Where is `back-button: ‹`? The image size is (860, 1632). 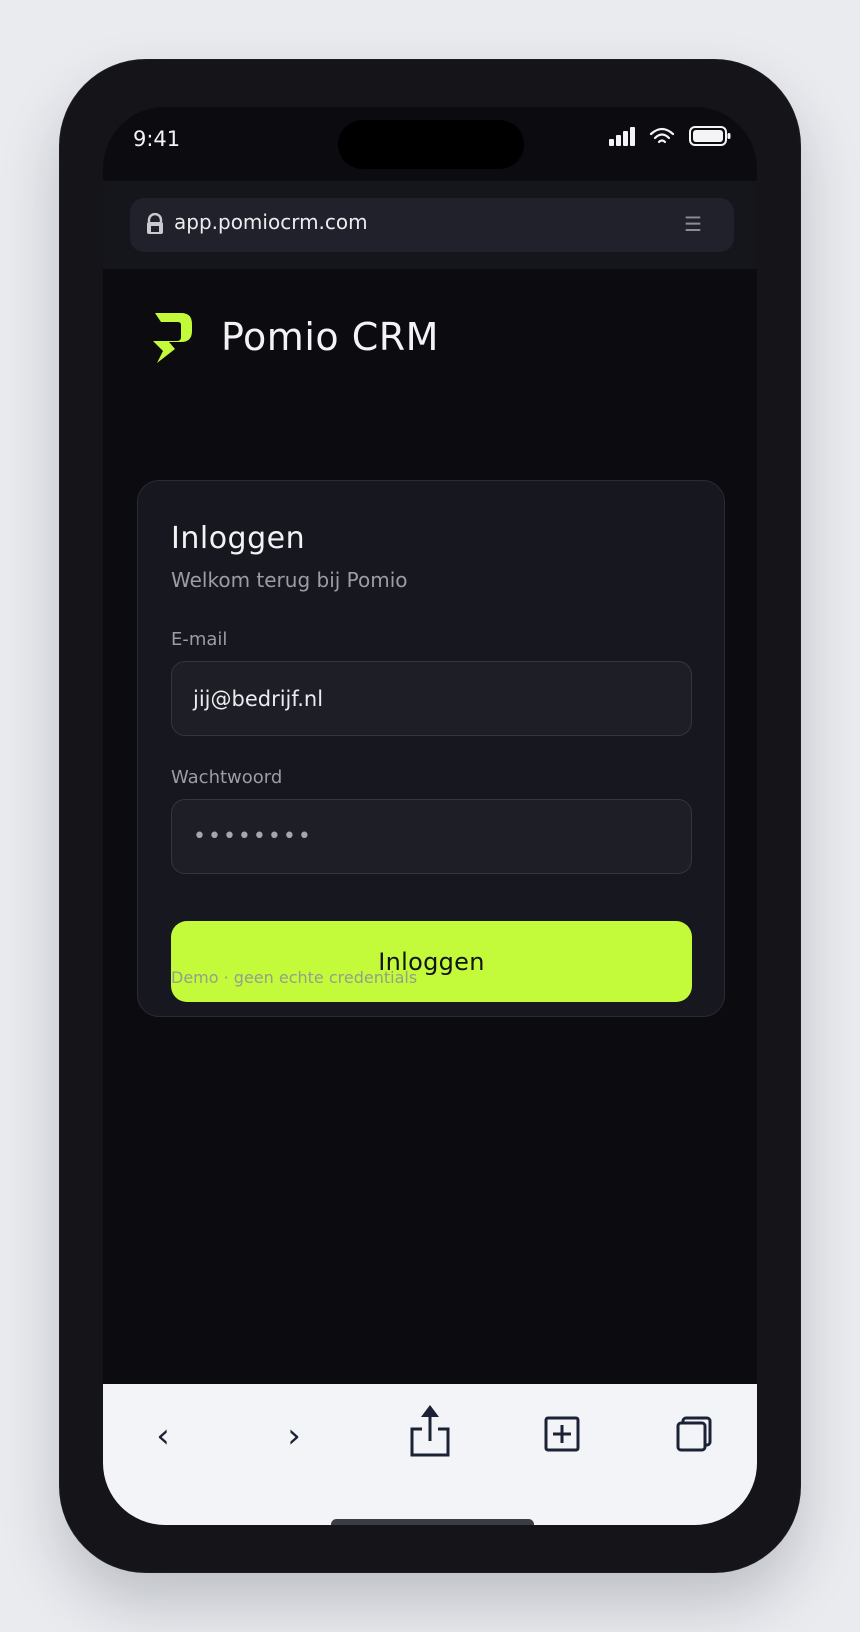 back-button: ‹ is located at coordinates (163, 1436).